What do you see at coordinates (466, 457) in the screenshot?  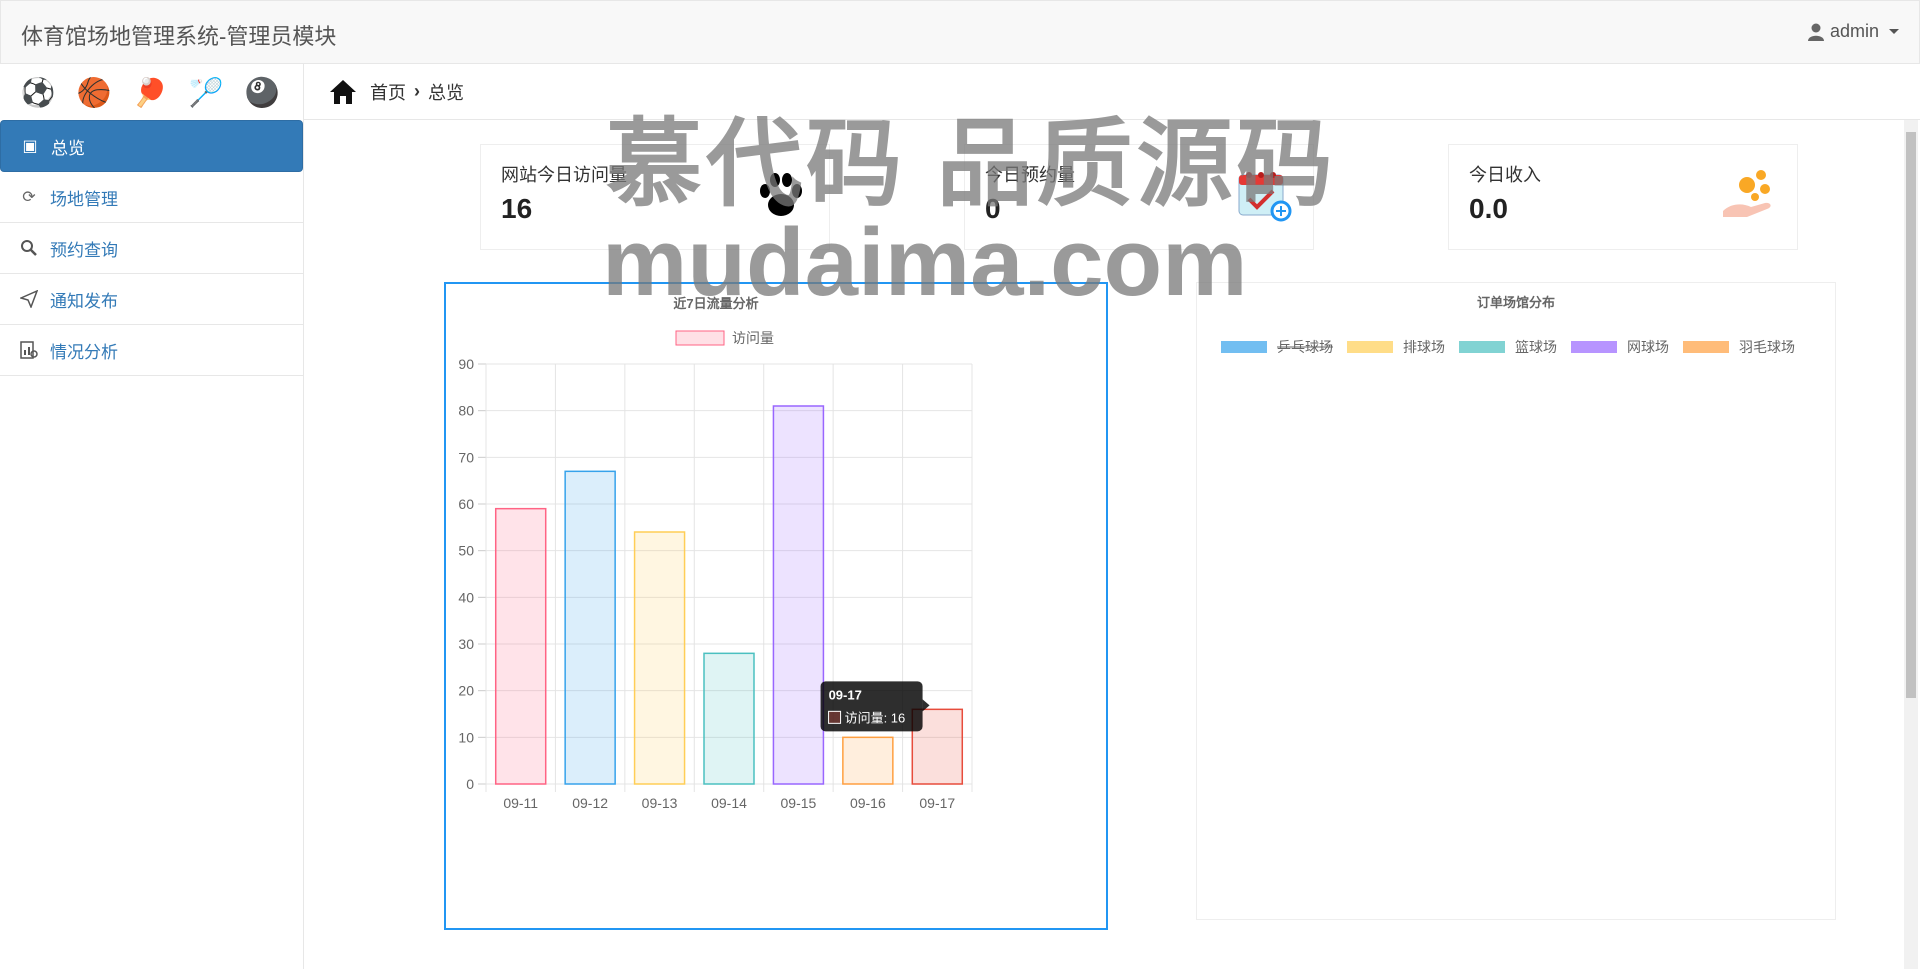 I see `y-tick-label: 70` at bounding box center [466, 457].